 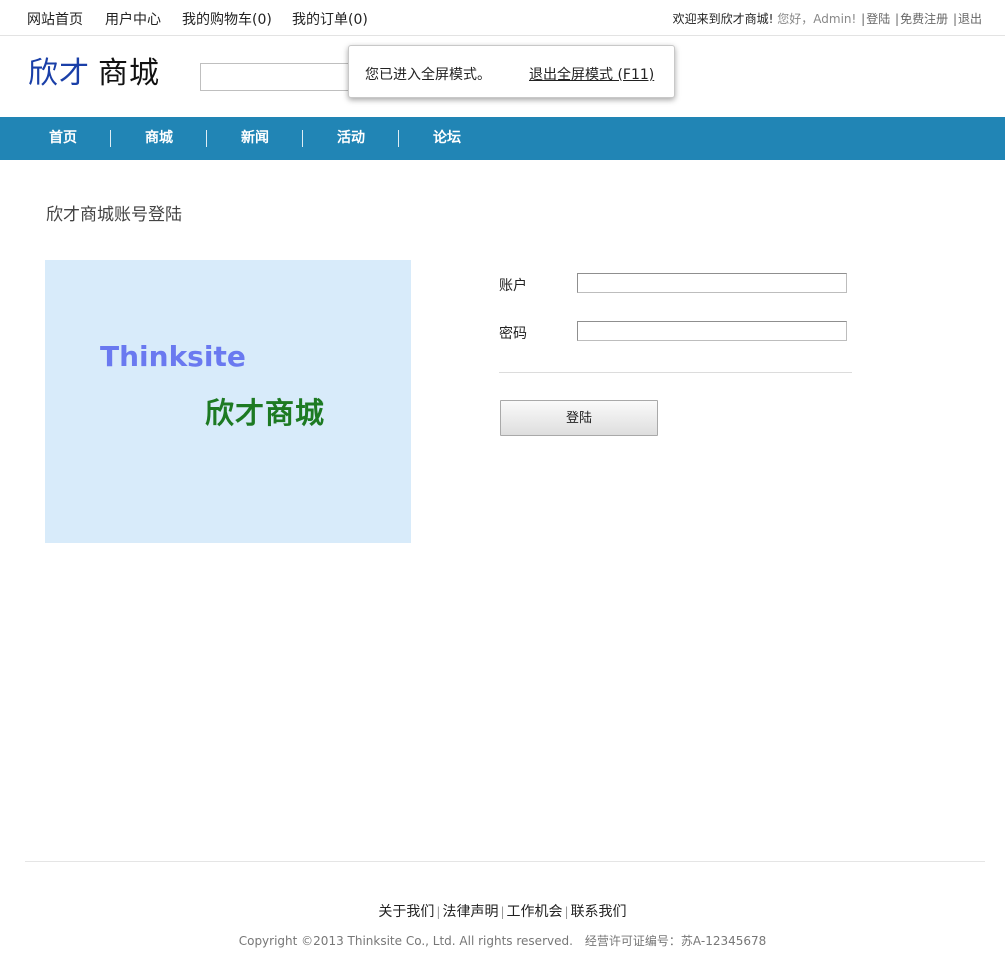 I want to click on footer-link-contact: 联系我们, so click(x=599, y=912).